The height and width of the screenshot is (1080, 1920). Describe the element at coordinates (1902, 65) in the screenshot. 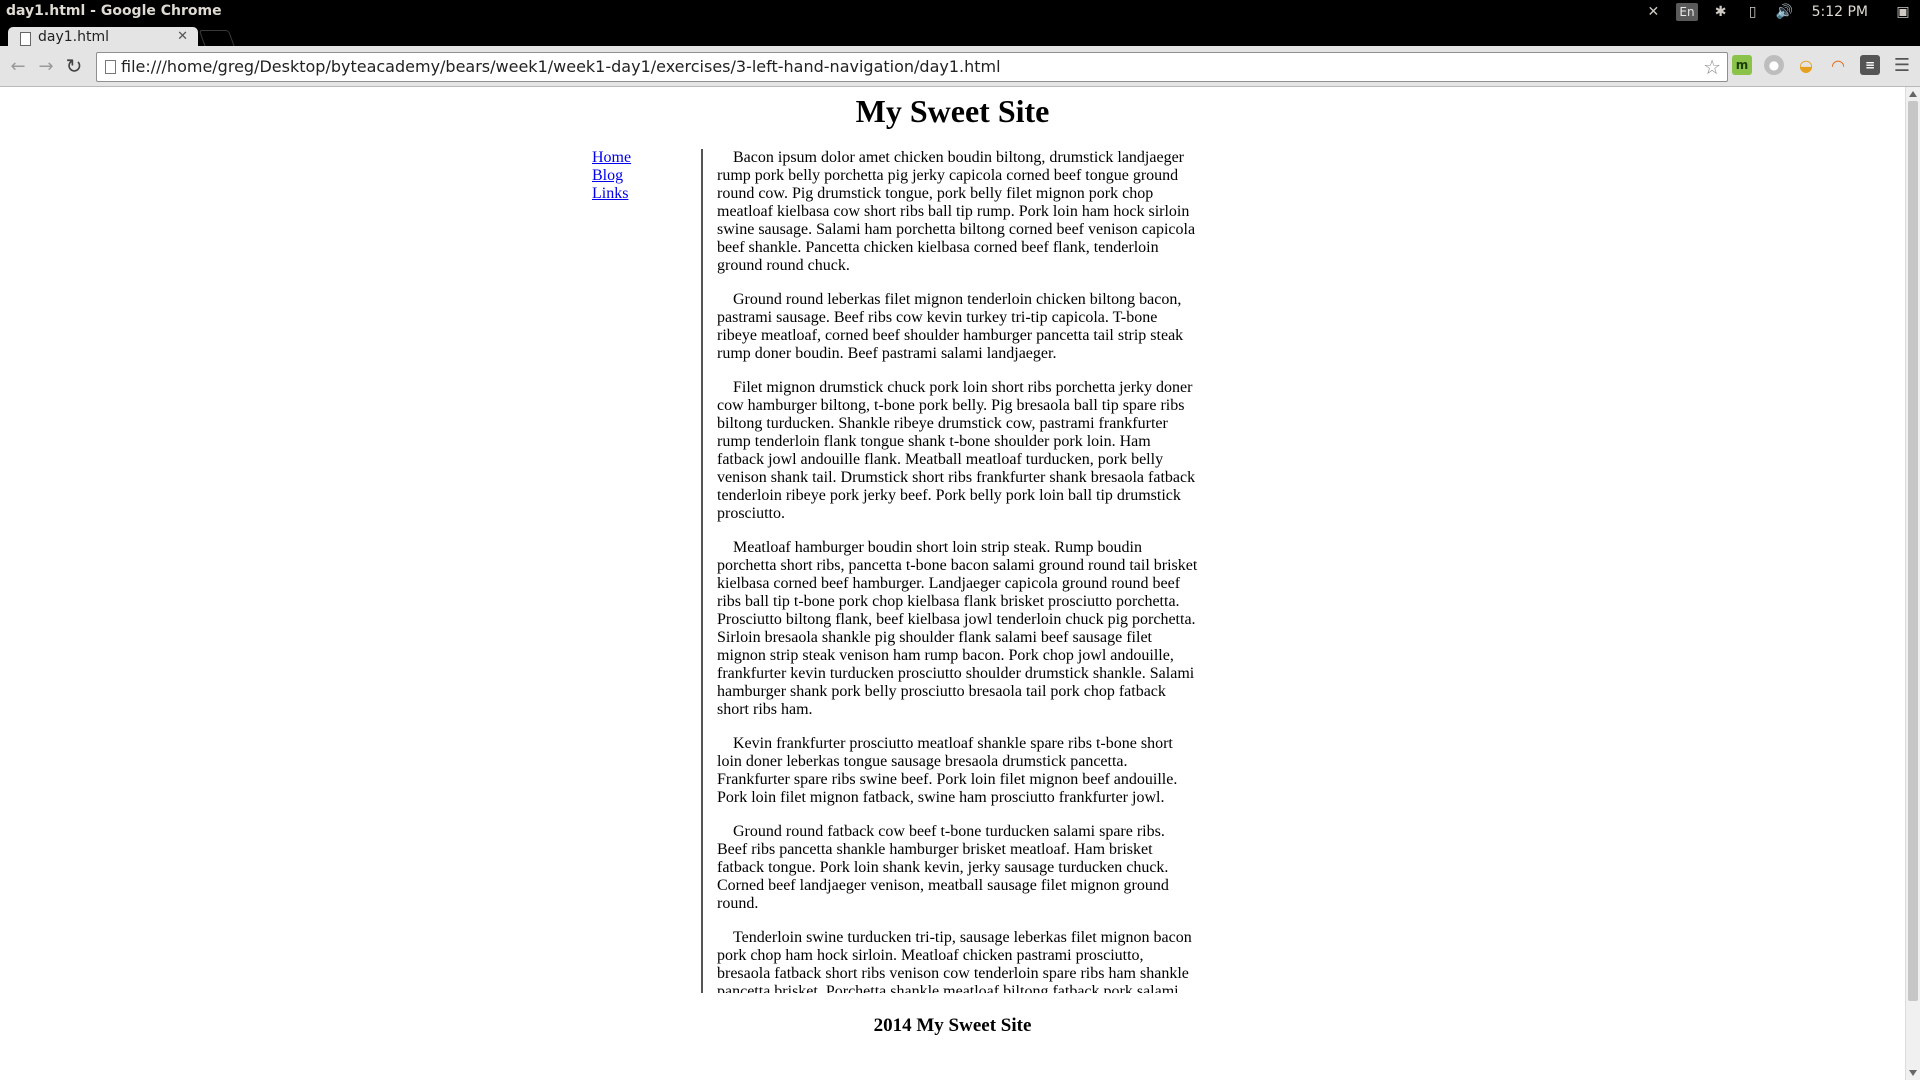

I see `chrome-menu-icon: ☰` at that location.